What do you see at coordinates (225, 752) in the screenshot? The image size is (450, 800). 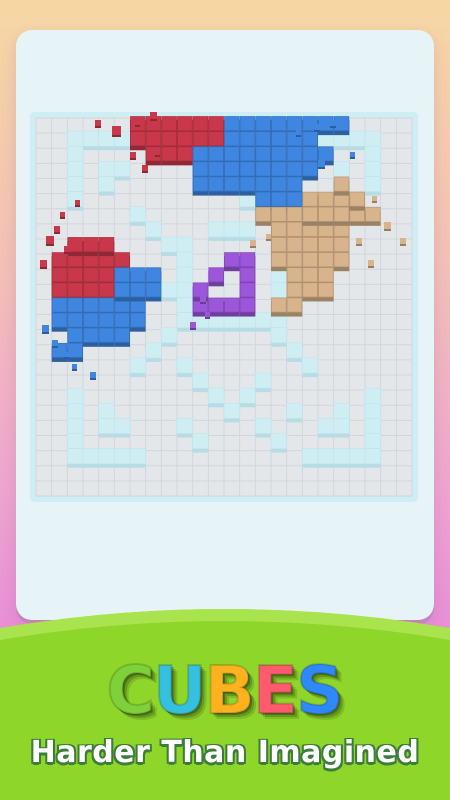 I see `tagline: Harder Than Imagined` at bounding box center [225, 752].